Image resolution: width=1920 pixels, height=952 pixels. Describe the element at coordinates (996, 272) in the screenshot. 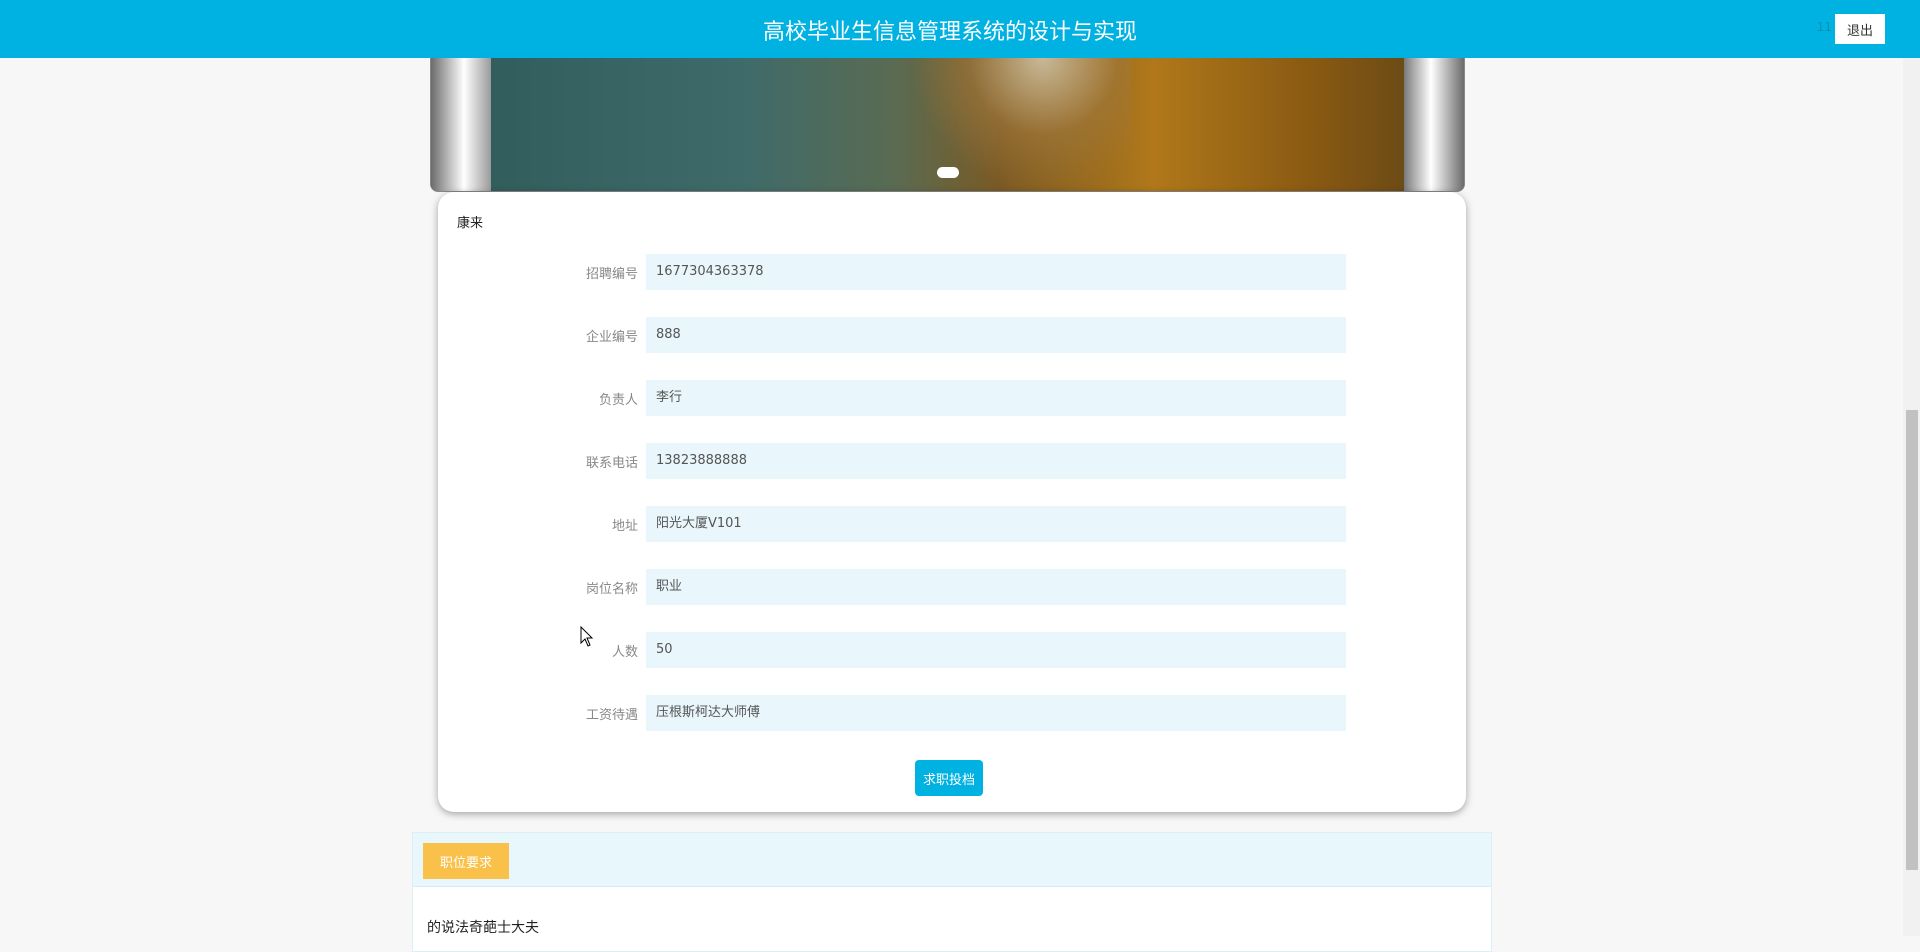

I see `recruit-id-field: 1677304363378` at that location.